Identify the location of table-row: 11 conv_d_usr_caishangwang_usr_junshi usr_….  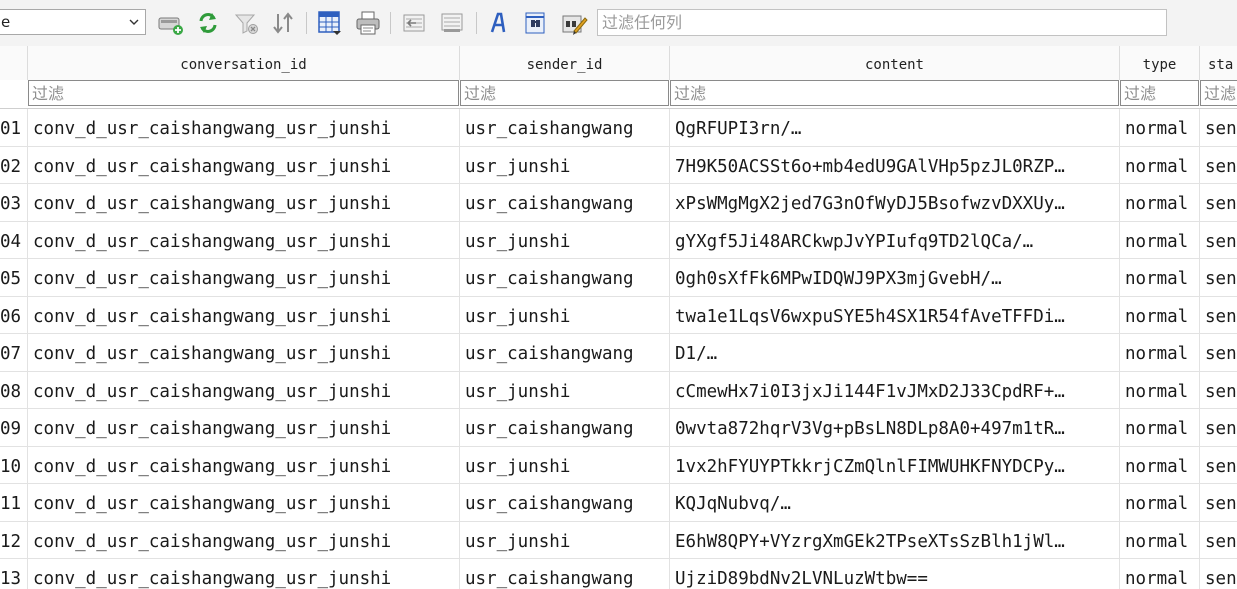
(618, 503).